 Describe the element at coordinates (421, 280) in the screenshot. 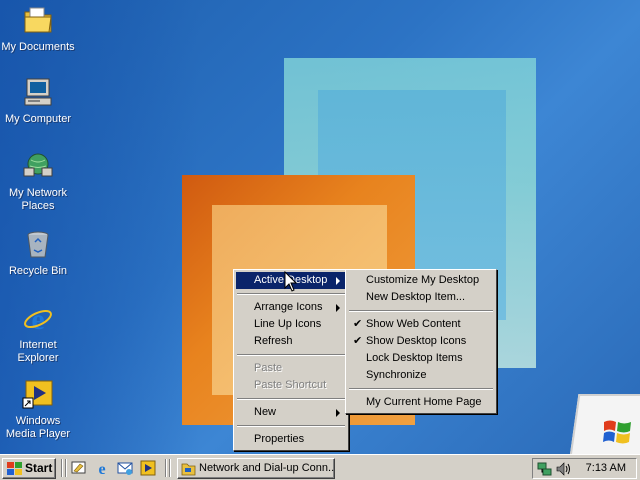

I see `submenu-item-customize-my-desktop: Customize My Desktop` at that location.